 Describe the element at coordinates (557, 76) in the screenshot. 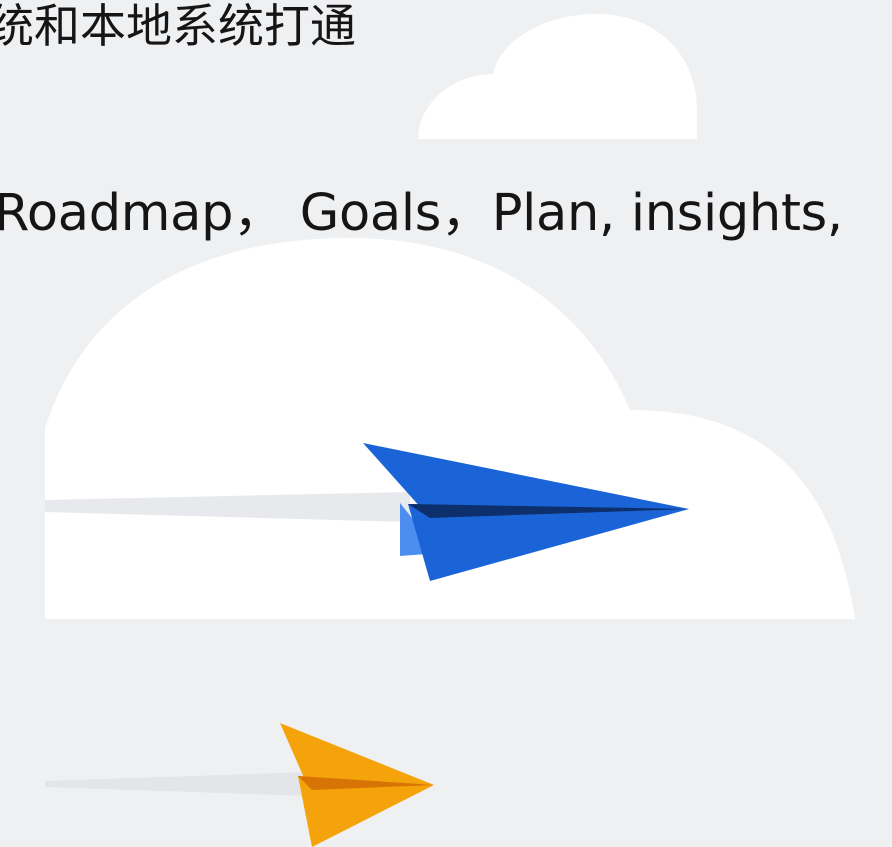

I see `small-cloud-icon` at that location.